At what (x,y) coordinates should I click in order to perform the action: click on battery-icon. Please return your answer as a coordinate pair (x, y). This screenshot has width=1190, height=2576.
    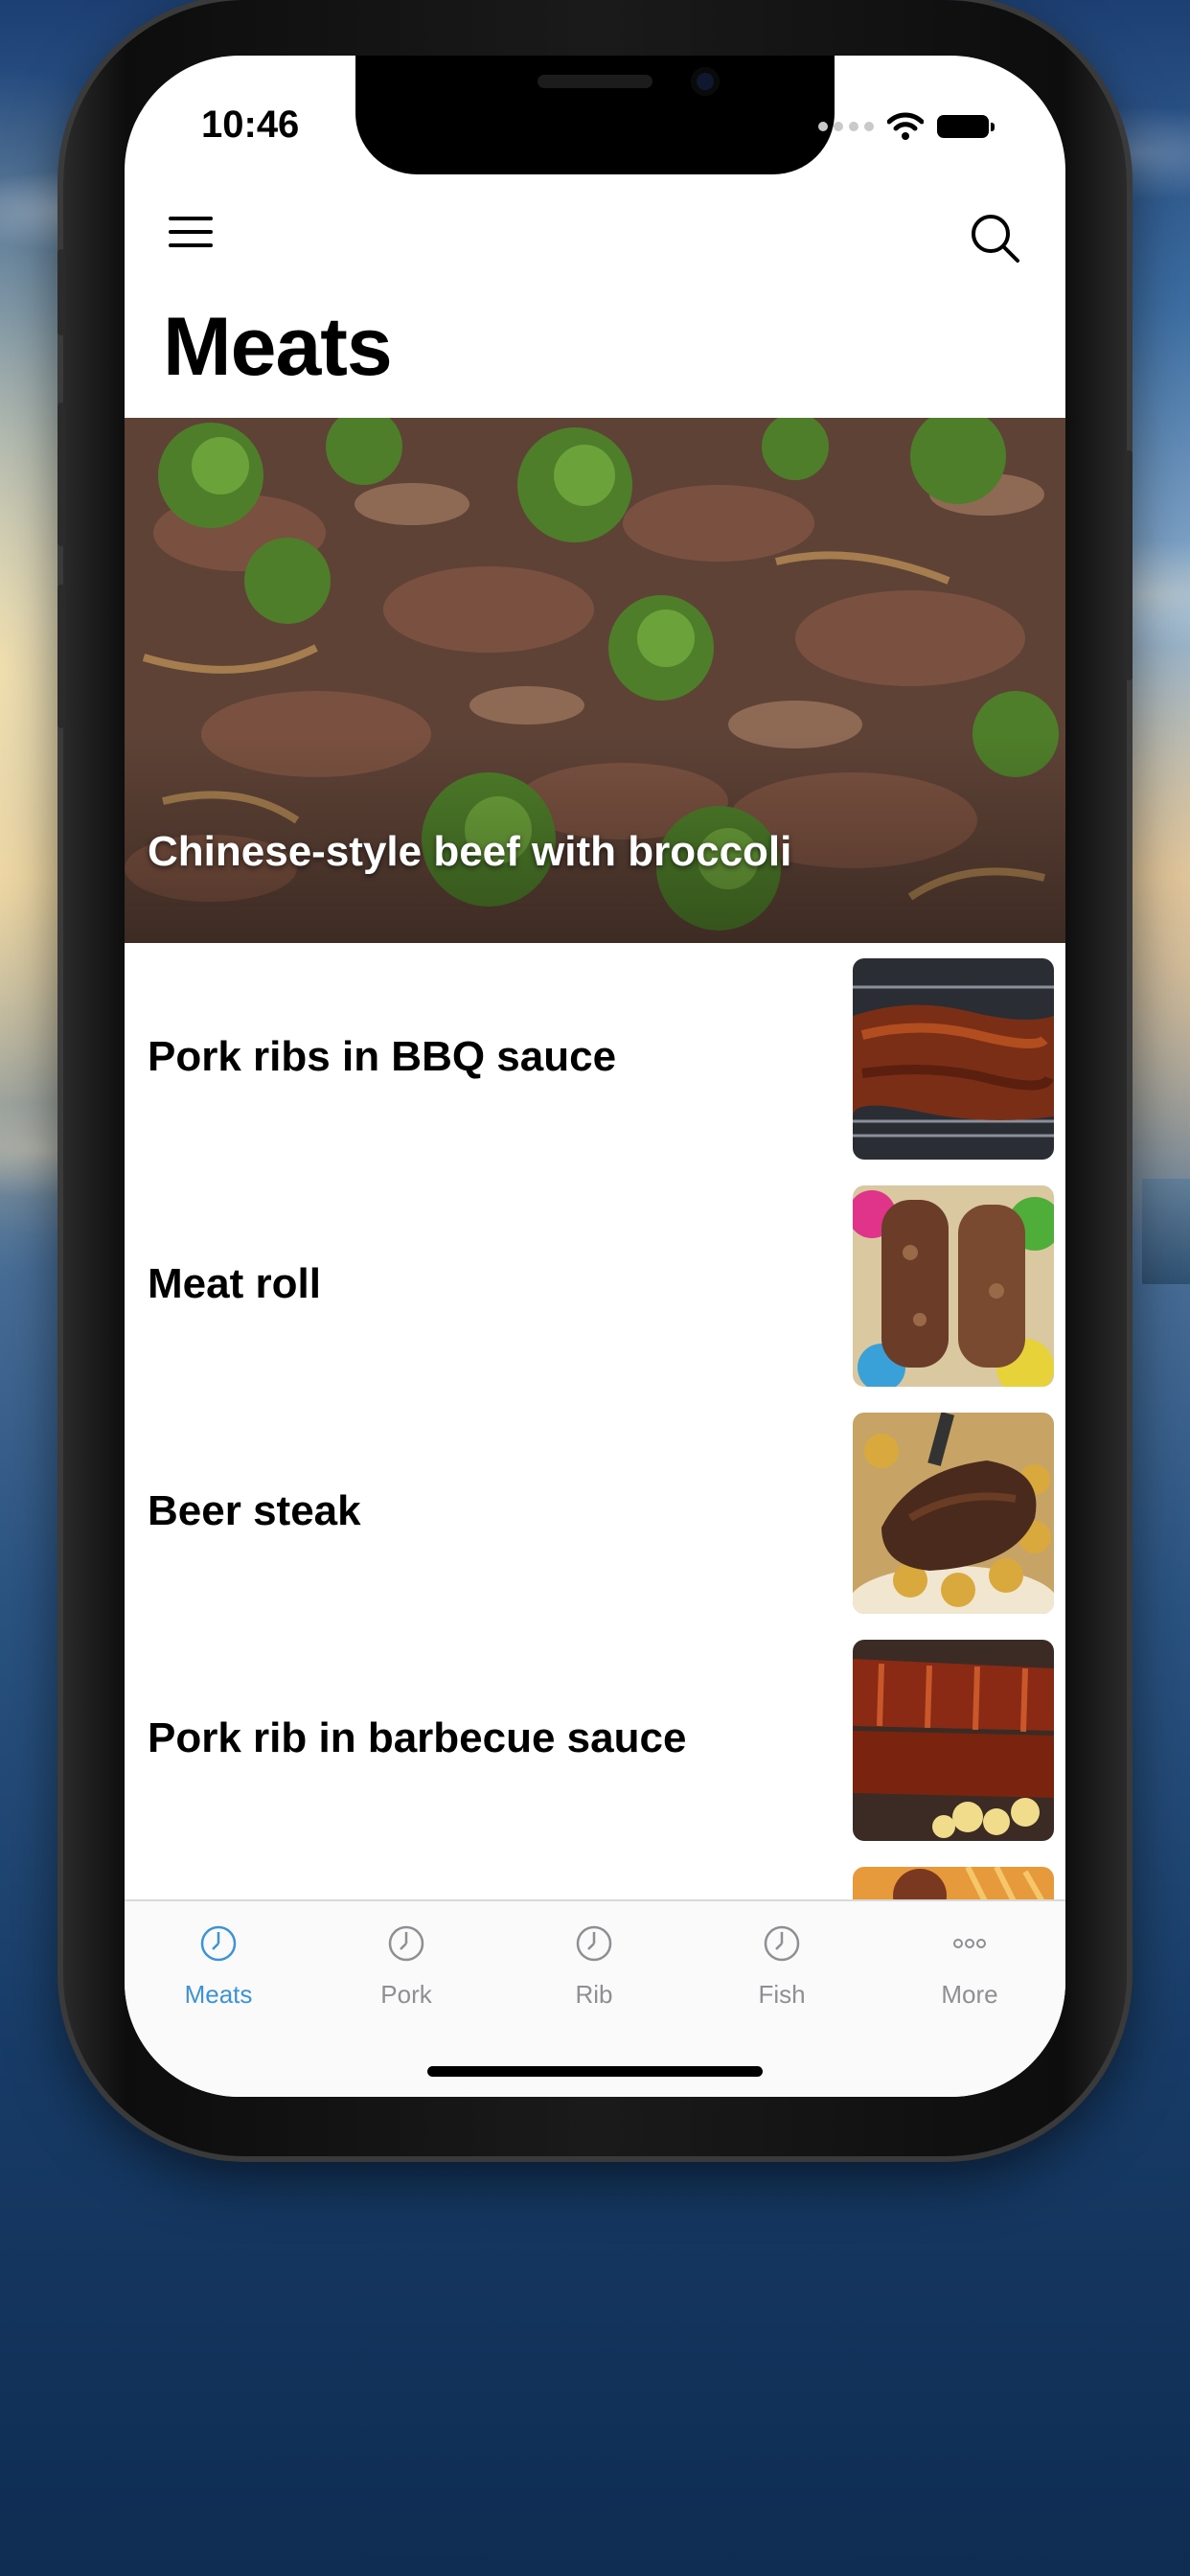
    Looking at the image, I should click on (966, 126).